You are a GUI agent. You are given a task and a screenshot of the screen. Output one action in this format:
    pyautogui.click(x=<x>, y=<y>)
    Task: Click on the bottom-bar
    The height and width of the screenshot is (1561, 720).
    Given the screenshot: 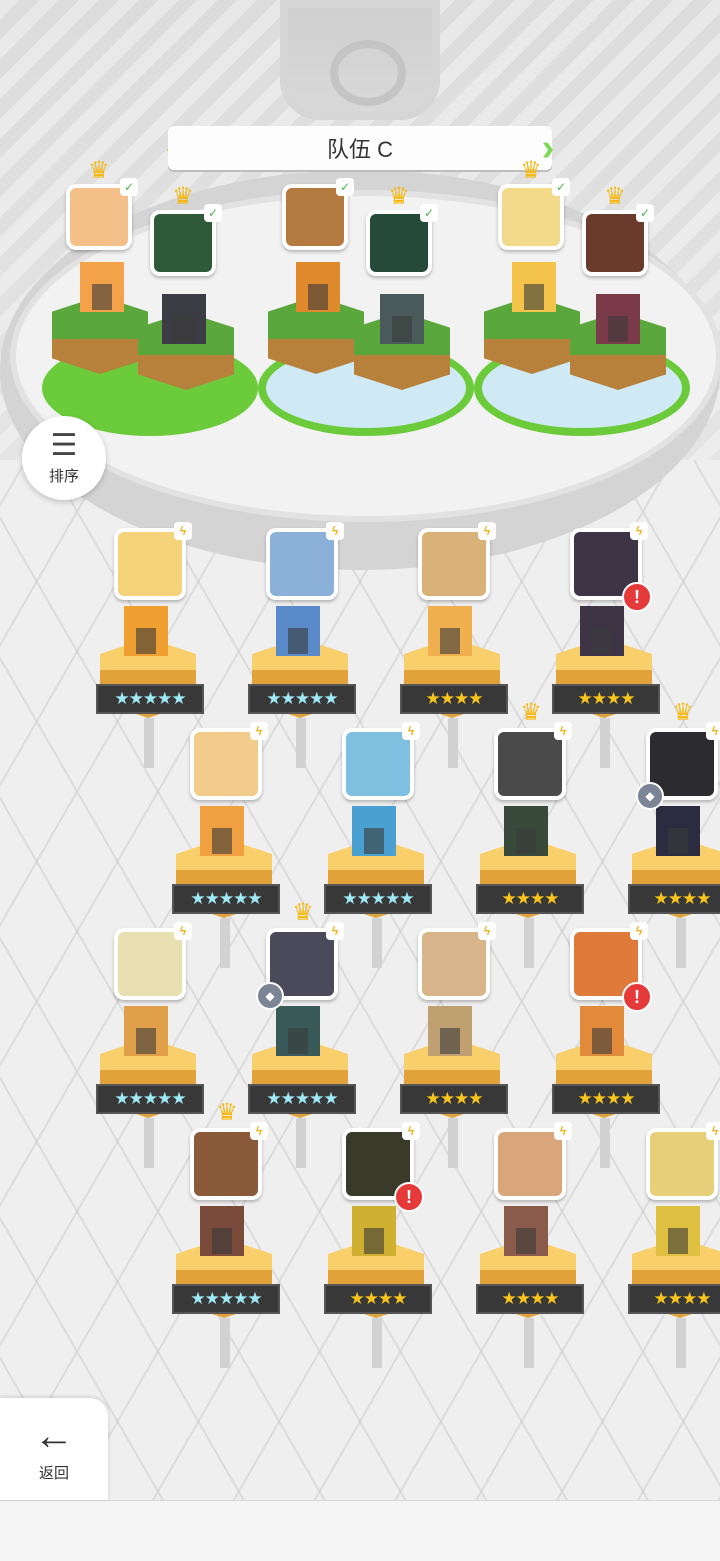 What is the action you would take?
    pyautogui.click(x=360, y=1530)
    